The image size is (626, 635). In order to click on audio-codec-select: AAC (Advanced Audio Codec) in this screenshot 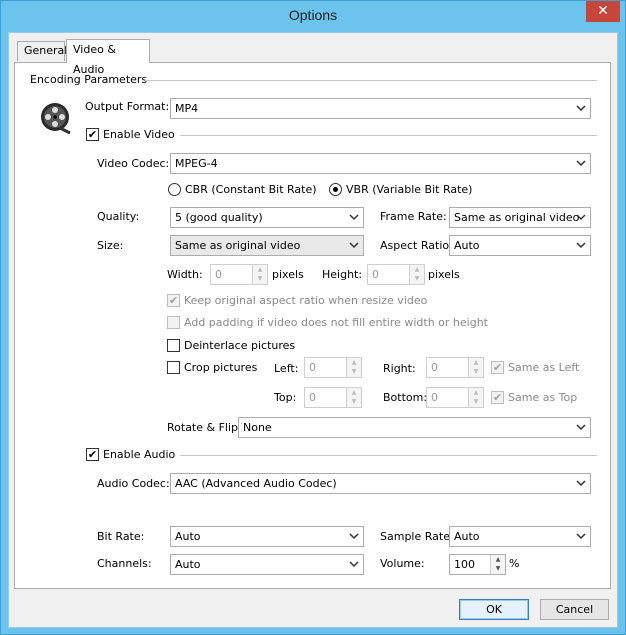, I will do `click(380, 483)`.